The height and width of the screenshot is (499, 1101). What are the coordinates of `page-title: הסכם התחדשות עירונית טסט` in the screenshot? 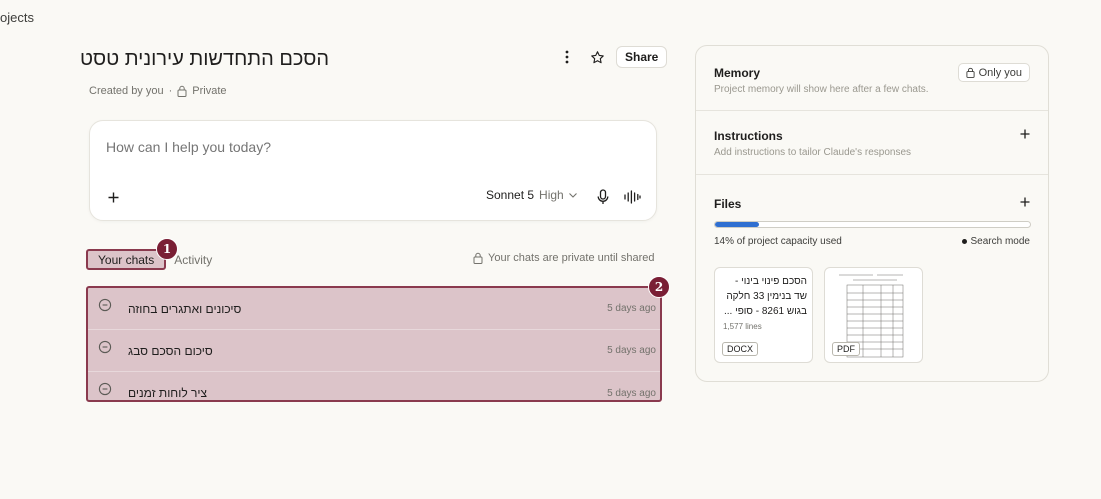 It's located at (204, 59).